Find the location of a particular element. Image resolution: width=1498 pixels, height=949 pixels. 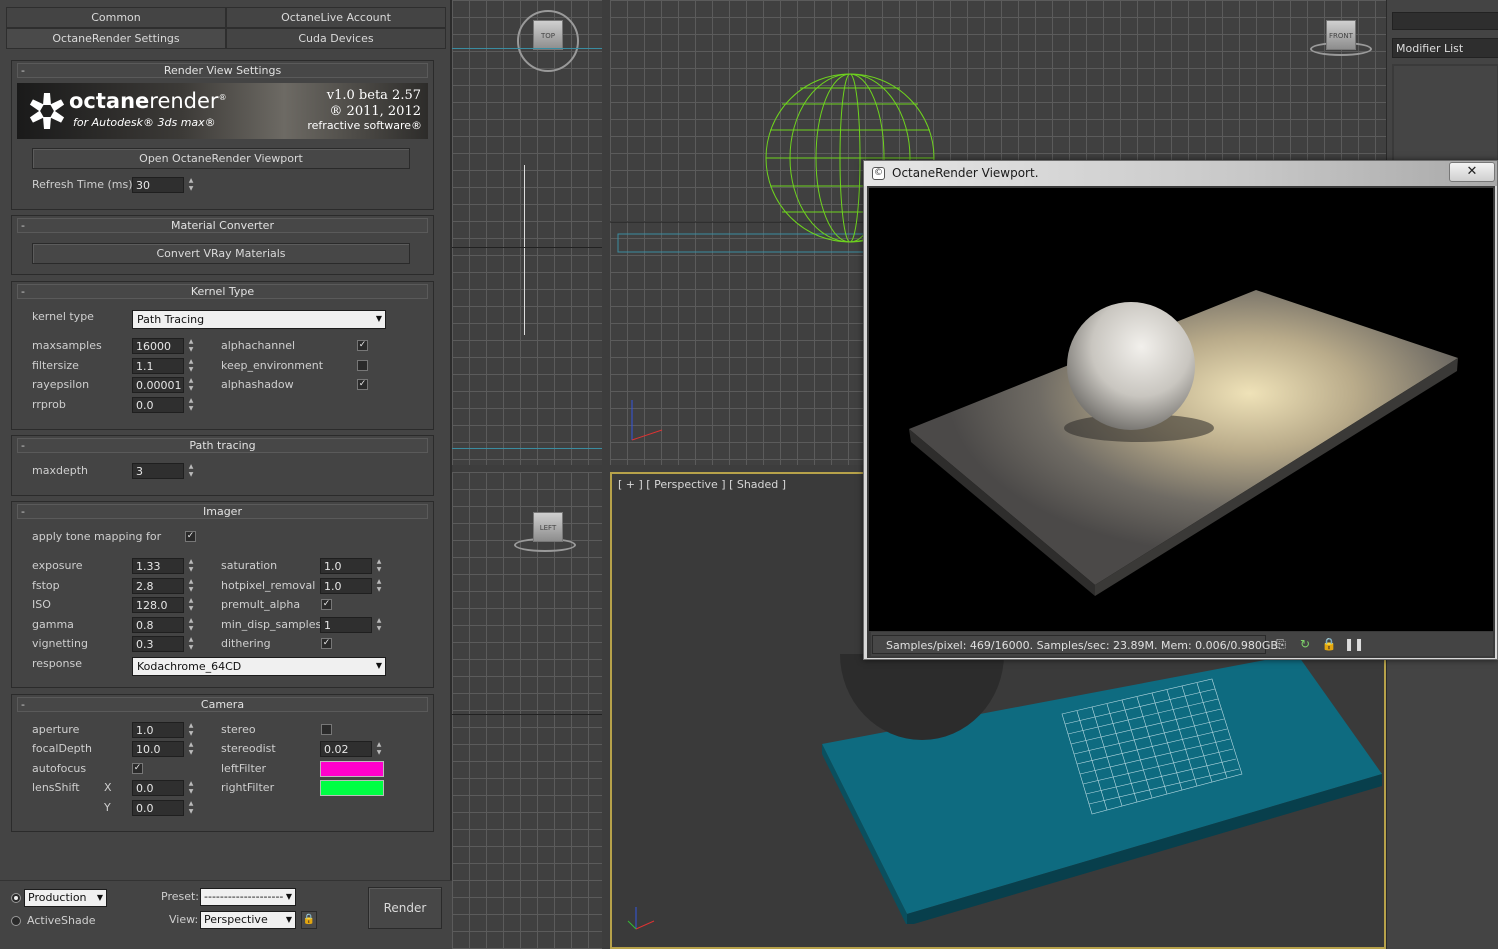

activeshade-radio is located at coordinates (16, 921).